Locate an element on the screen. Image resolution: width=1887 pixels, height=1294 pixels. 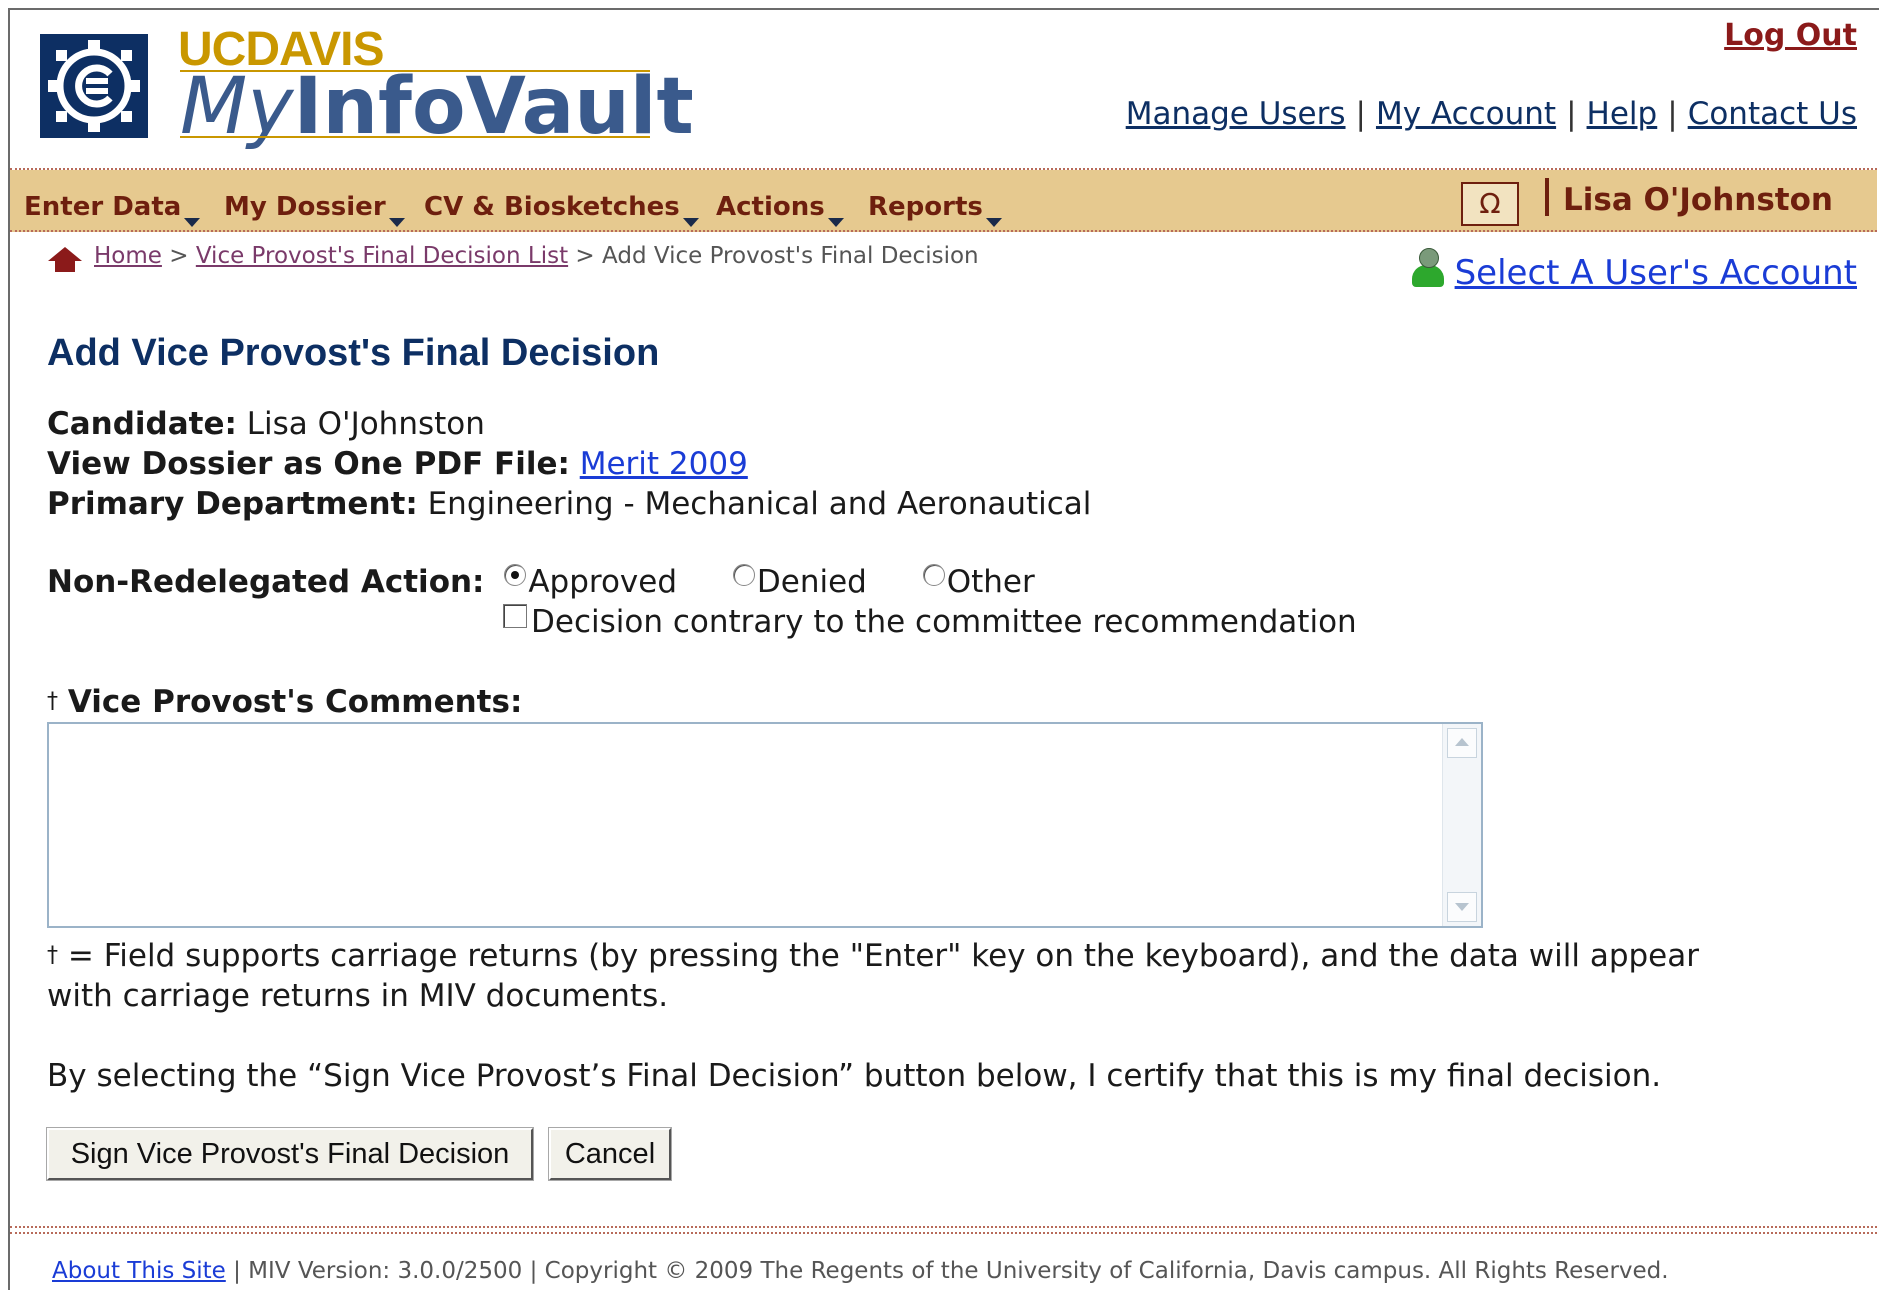
scroll-up-icon is located at coordinates (1462, 743).